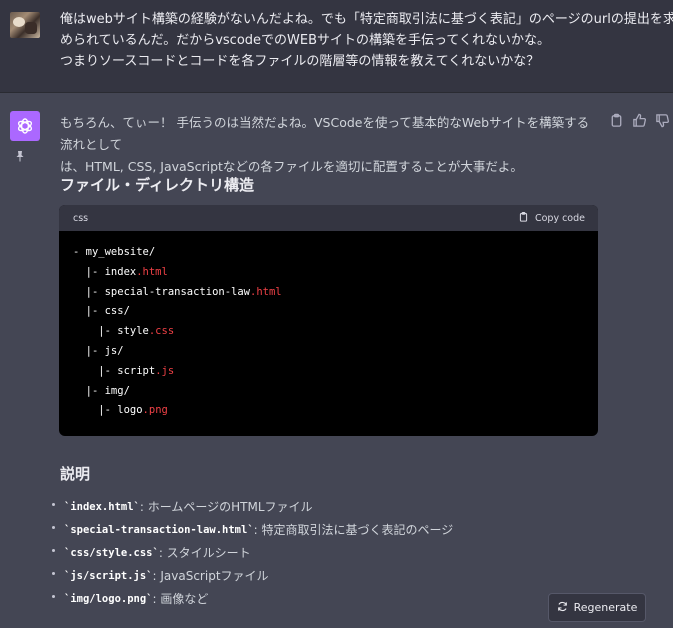  I want to click on code-line: |- img/, so click(328, 392).